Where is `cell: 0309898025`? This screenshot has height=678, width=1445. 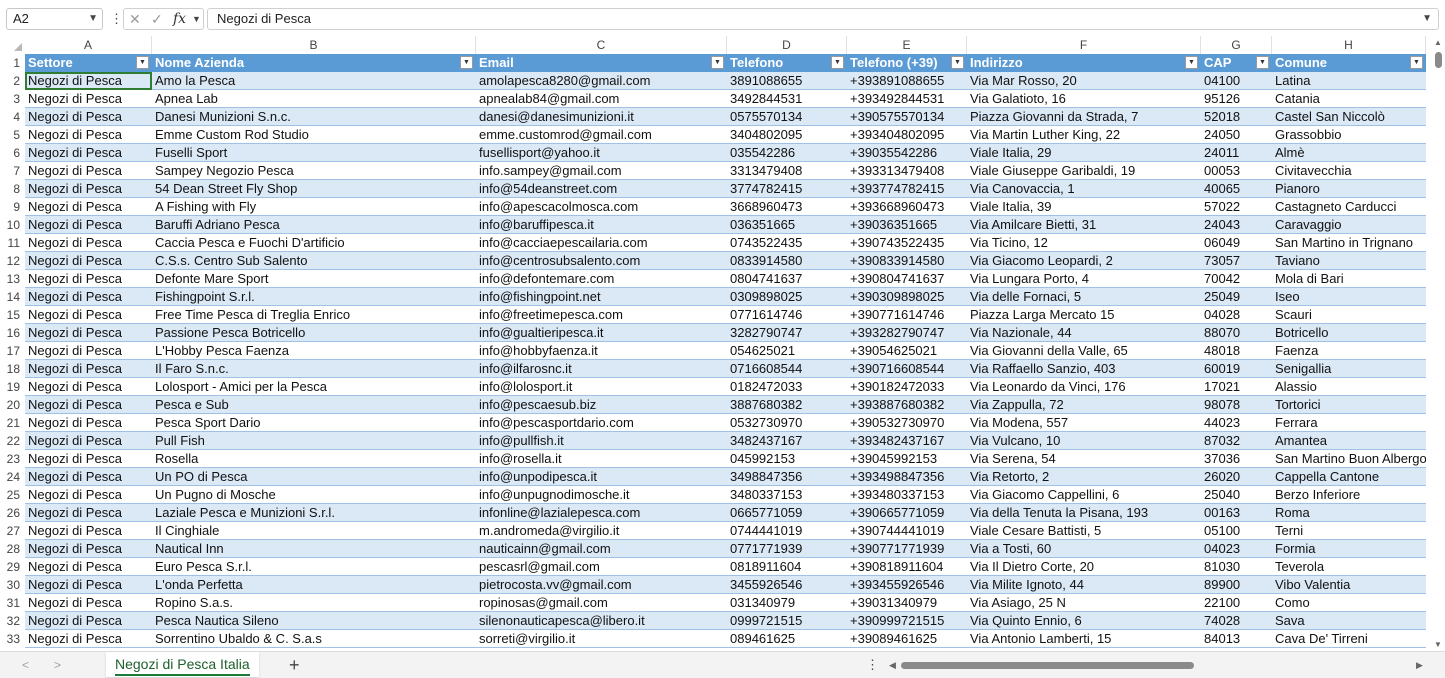 cell: 0309898025 is located at coordinates (787, 297).